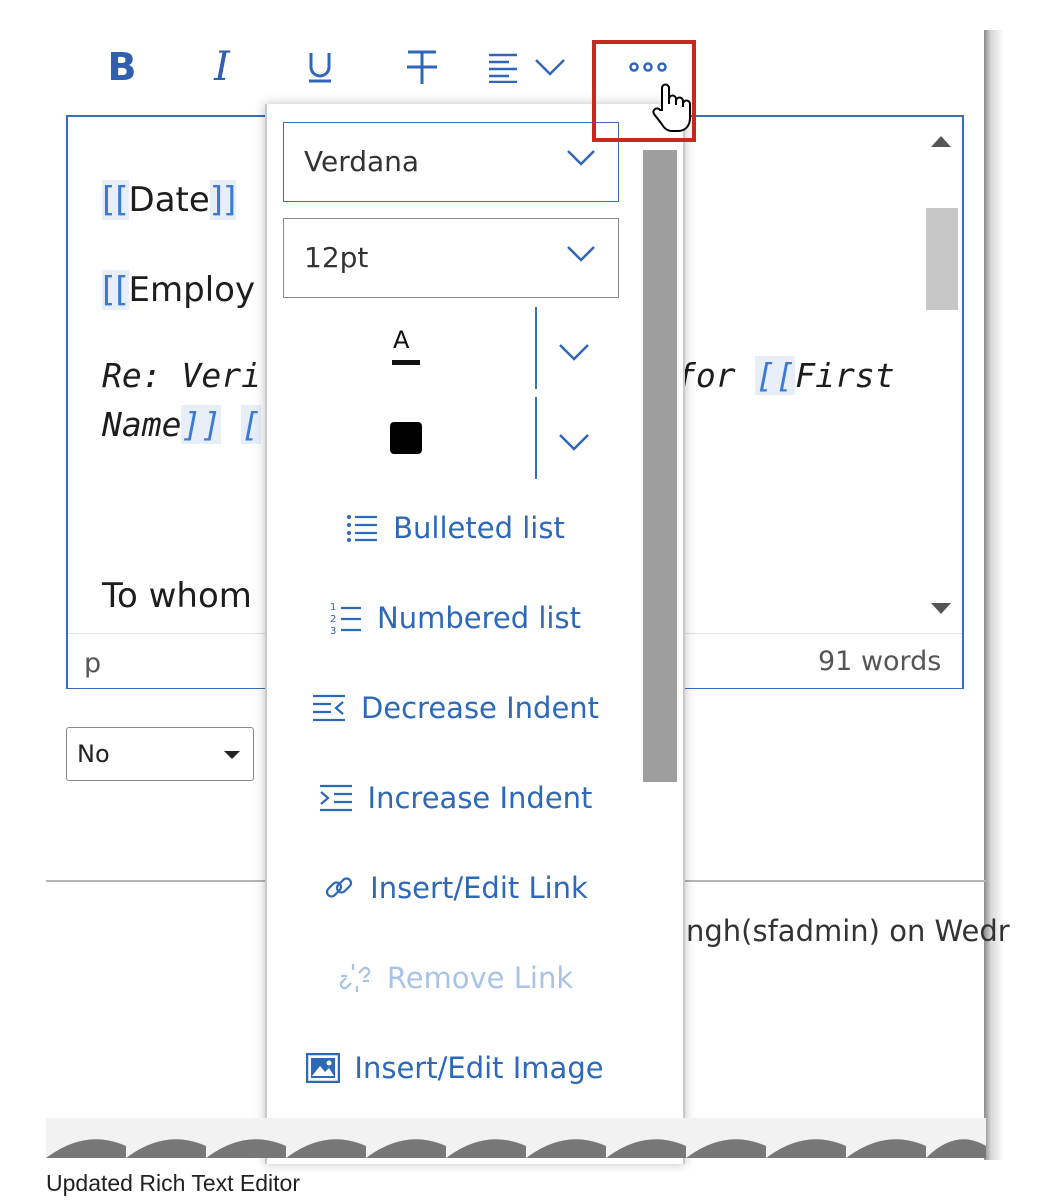 The height and width of the screenshot is (1202, 1058). Describe the element at coordinates (942, 259) in the screenshot. I see `editor-scrollbar-thumb` at that location.